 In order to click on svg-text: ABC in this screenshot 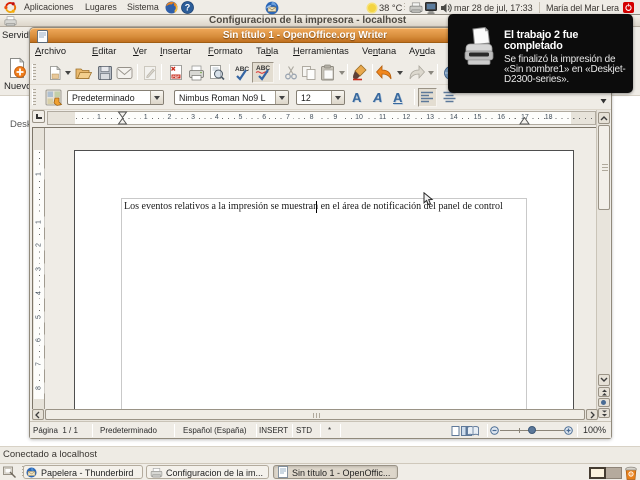, I will do `click(242, 69)`.